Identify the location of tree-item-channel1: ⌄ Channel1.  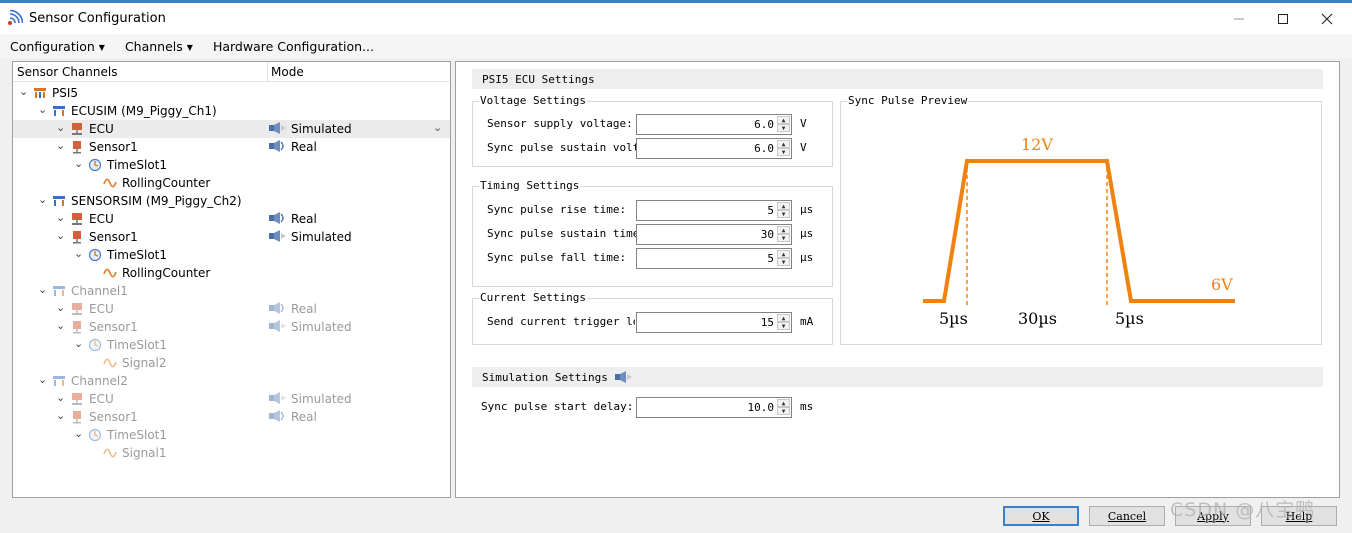
(231, 291).